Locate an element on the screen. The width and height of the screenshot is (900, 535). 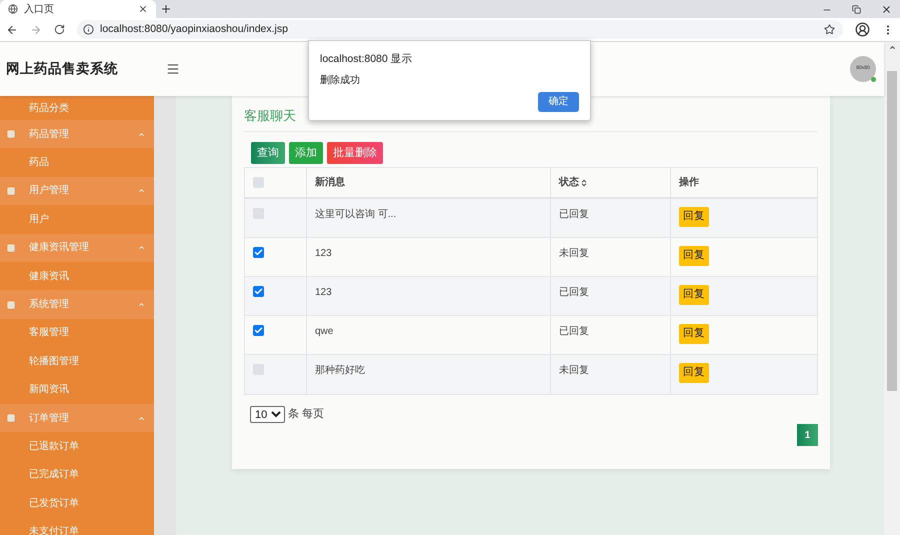
sidebar-item: 客服管理 is located at coordinates (77, 333).